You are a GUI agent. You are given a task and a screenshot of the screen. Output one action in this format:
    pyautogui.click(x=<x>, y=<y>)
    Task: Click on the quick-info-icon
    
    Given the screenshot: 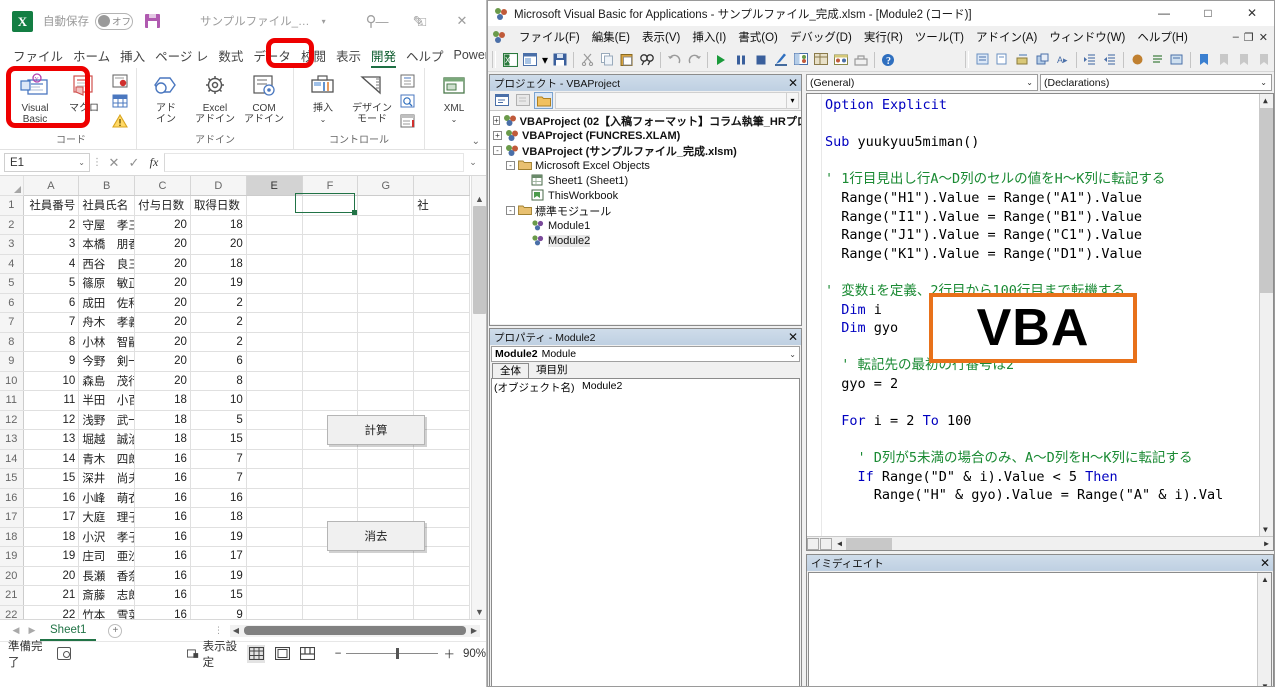 What is the action you would take?
    pyautogui.click(x=1003, y=60)
    